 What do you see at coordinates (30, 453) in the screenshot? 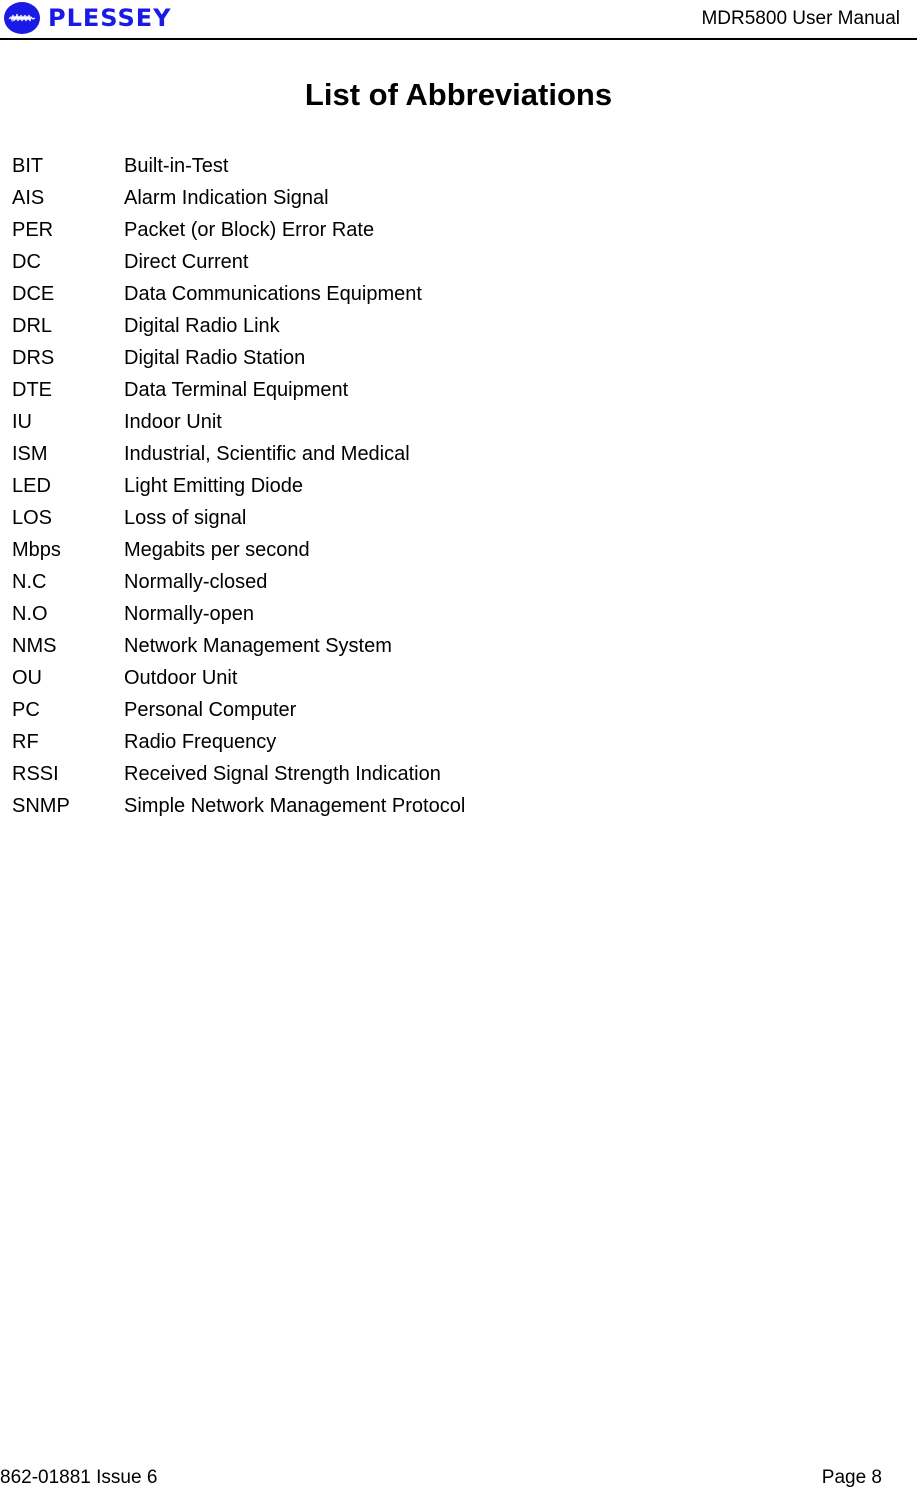
I see `abbreviation-term: ISM` at bounding box center [30, 453].